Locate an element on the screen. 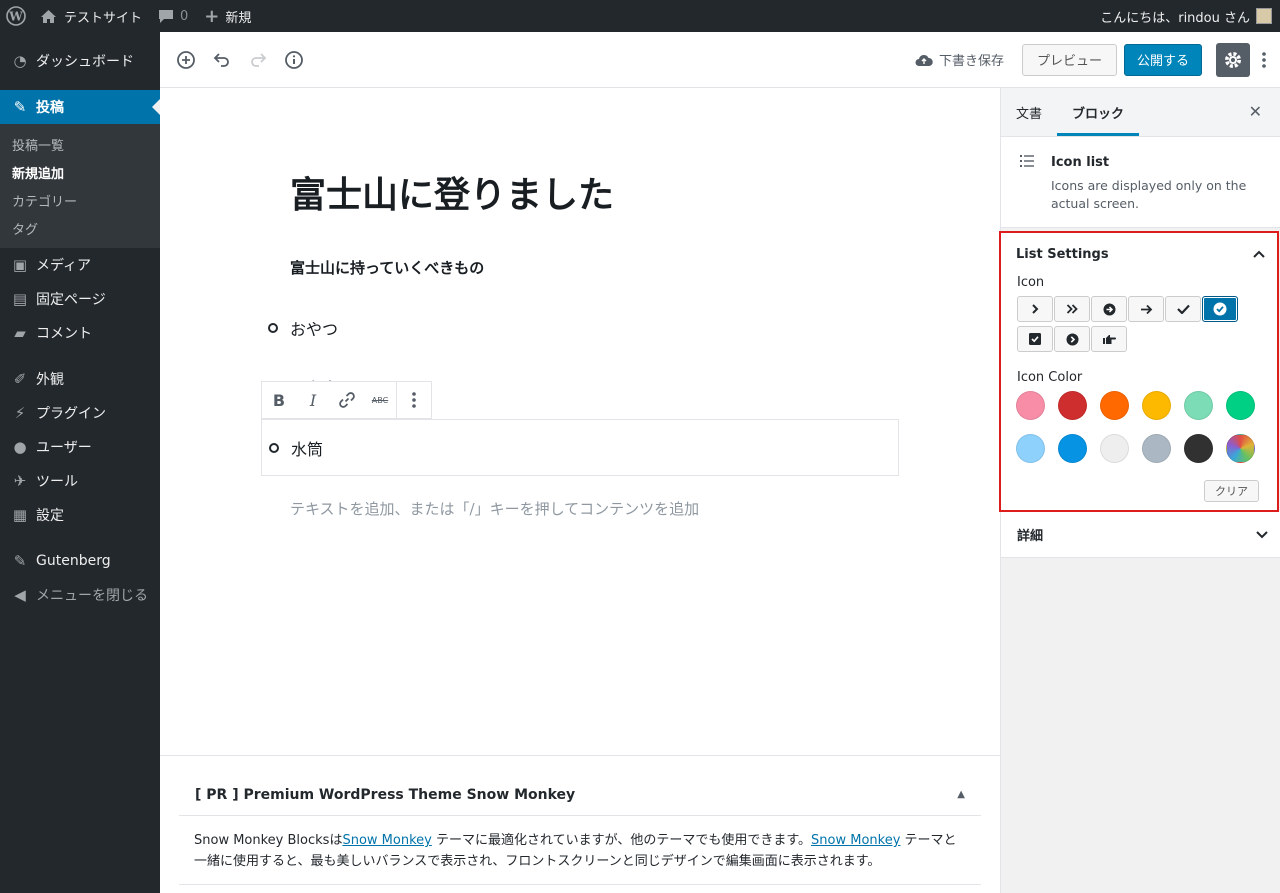  submenu-tags: タグ is located at coordinates (80, 228).